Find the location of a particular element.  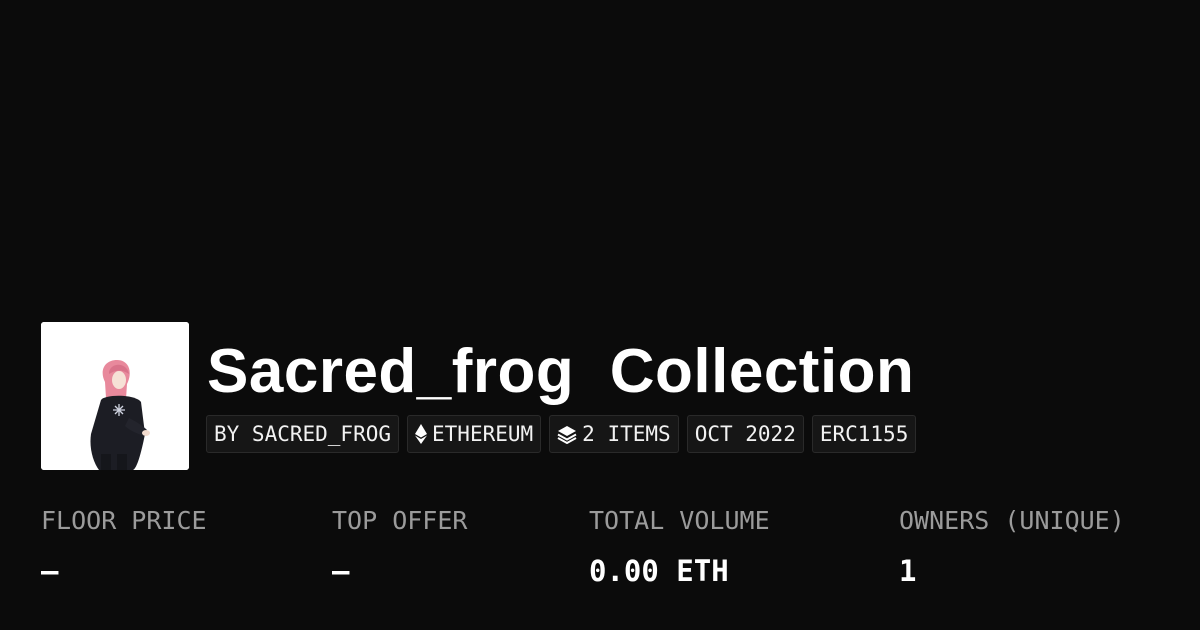

top-offer-value: – is located at coordinates (341, 571).